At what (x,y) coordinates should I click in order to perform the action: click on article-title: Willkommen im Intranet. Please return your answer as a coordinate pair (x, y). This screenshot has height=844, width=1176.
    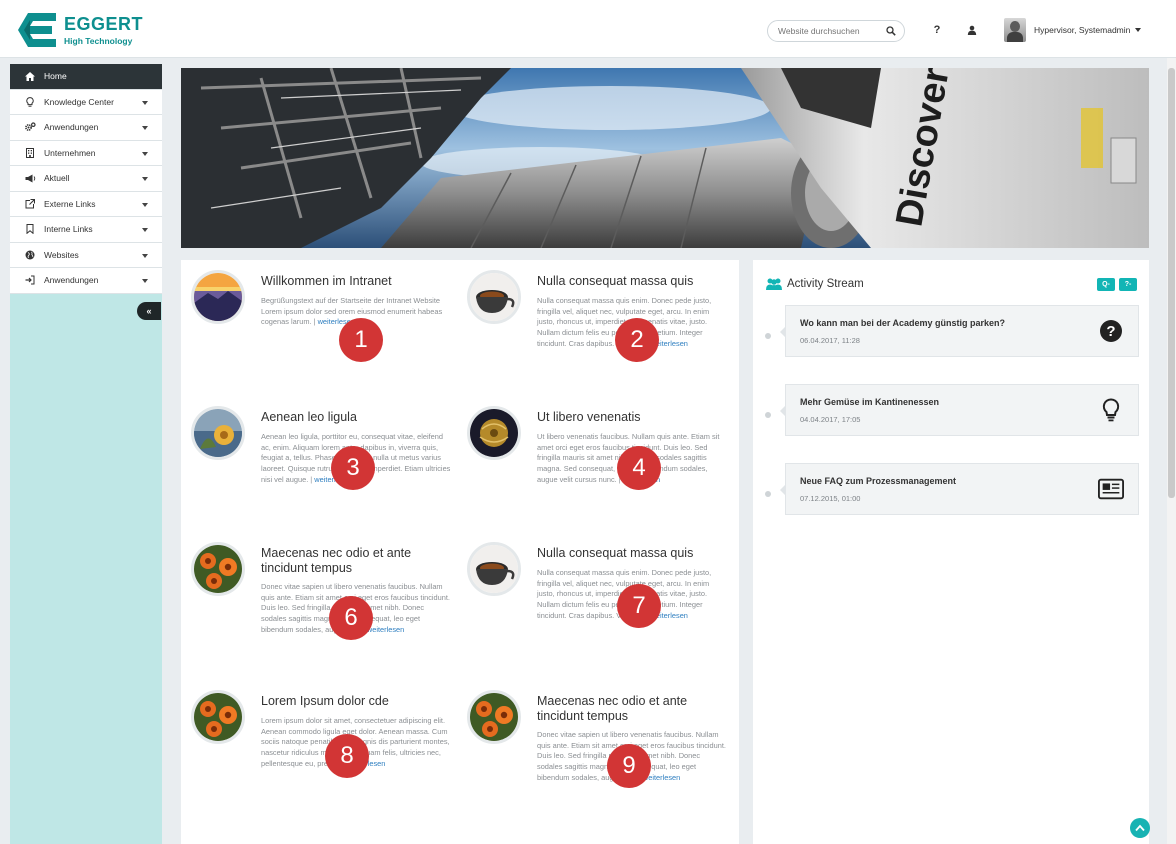
    Looking at the image, I should click on (351, 281).